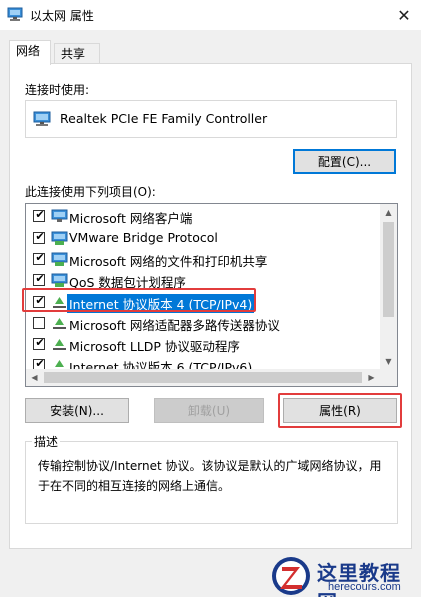  I want to click on adapter-name: Realtek PCIe FE Family Controller, so click(164, 118).